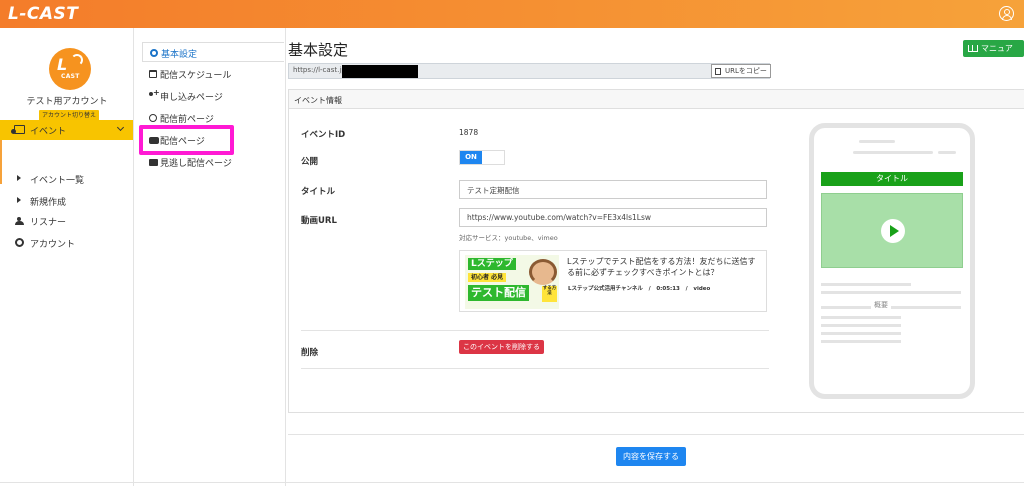  Describe the element at coordinates (67, 102) in the screenshot. I see `account-name: テスト用アカウント` at that location.